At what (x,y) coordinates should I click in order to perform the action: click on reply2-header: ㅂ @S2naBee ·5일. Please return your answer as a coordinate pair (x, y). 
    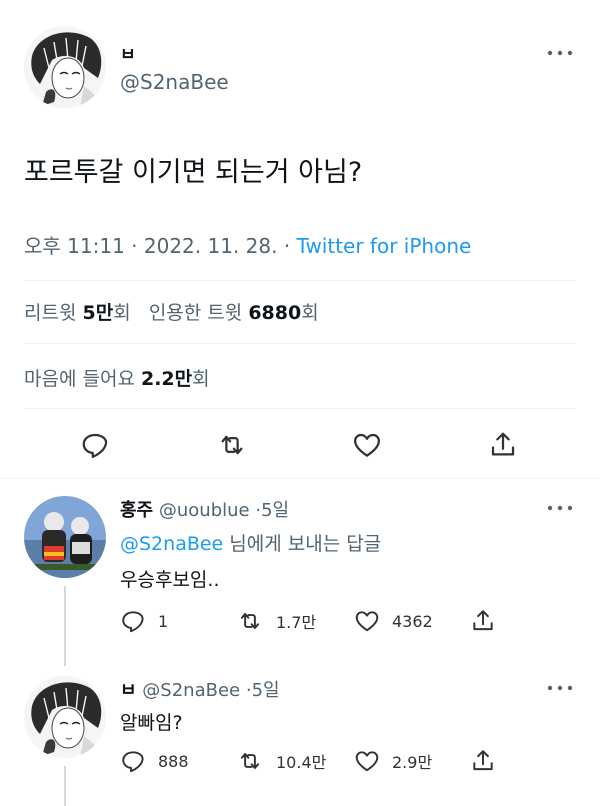
    Looking at the image, I should click on (200, 689).